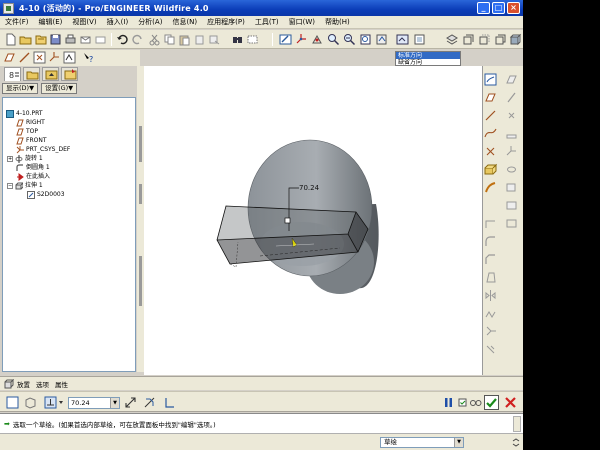 The height and width of the screenshot is (450, 600). Describe the element at coordinates (50, 74) in the screenshot. I see `favorites-tab` at that location.